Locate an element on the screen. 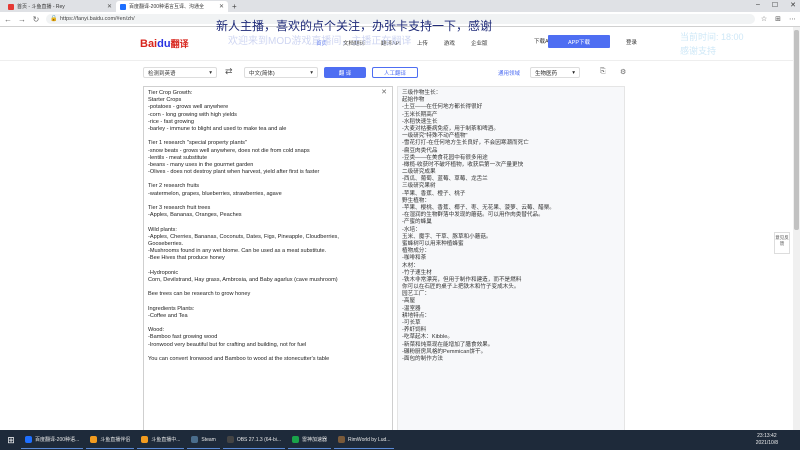  lock-icon: 🔒 is located at coordinates (54, 19).